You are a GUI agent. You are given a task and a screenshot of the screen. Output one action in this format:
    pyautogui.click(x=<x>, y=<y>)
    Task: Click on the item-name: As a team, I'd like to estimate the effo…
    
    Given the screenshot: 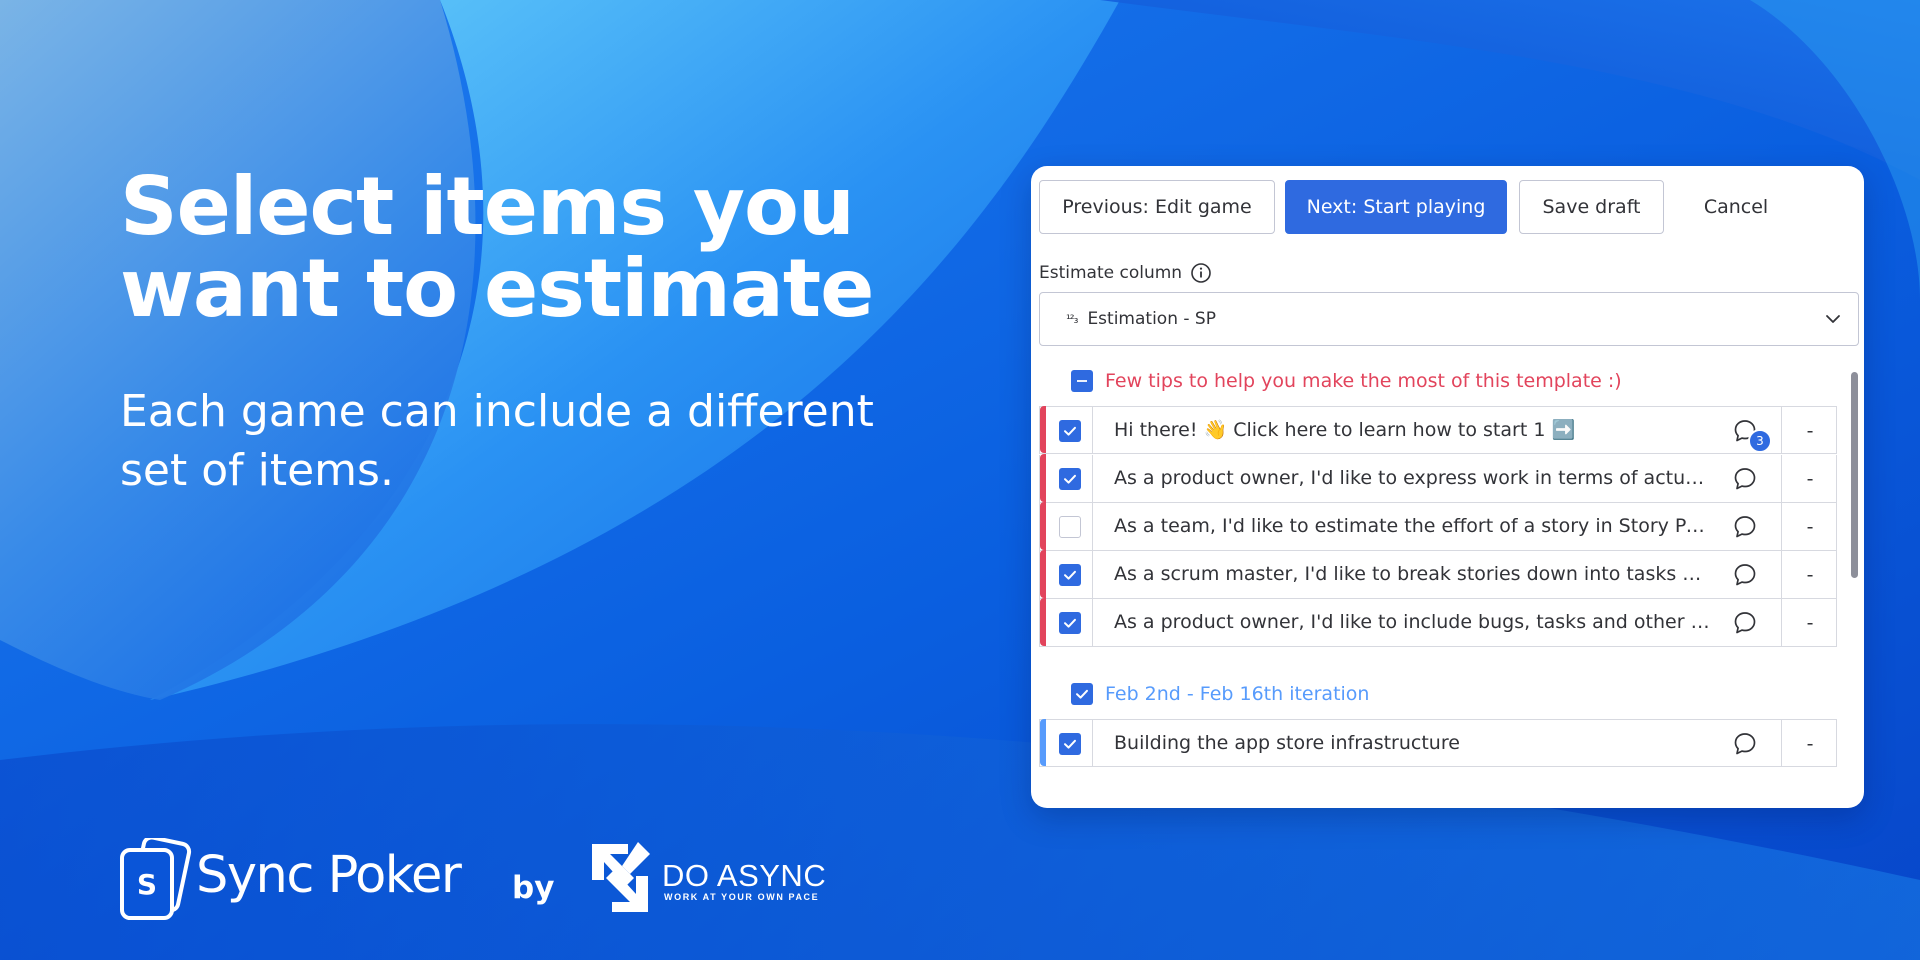 What is the action you would take?
    pyautogui.click(x=1414, y=526)
    